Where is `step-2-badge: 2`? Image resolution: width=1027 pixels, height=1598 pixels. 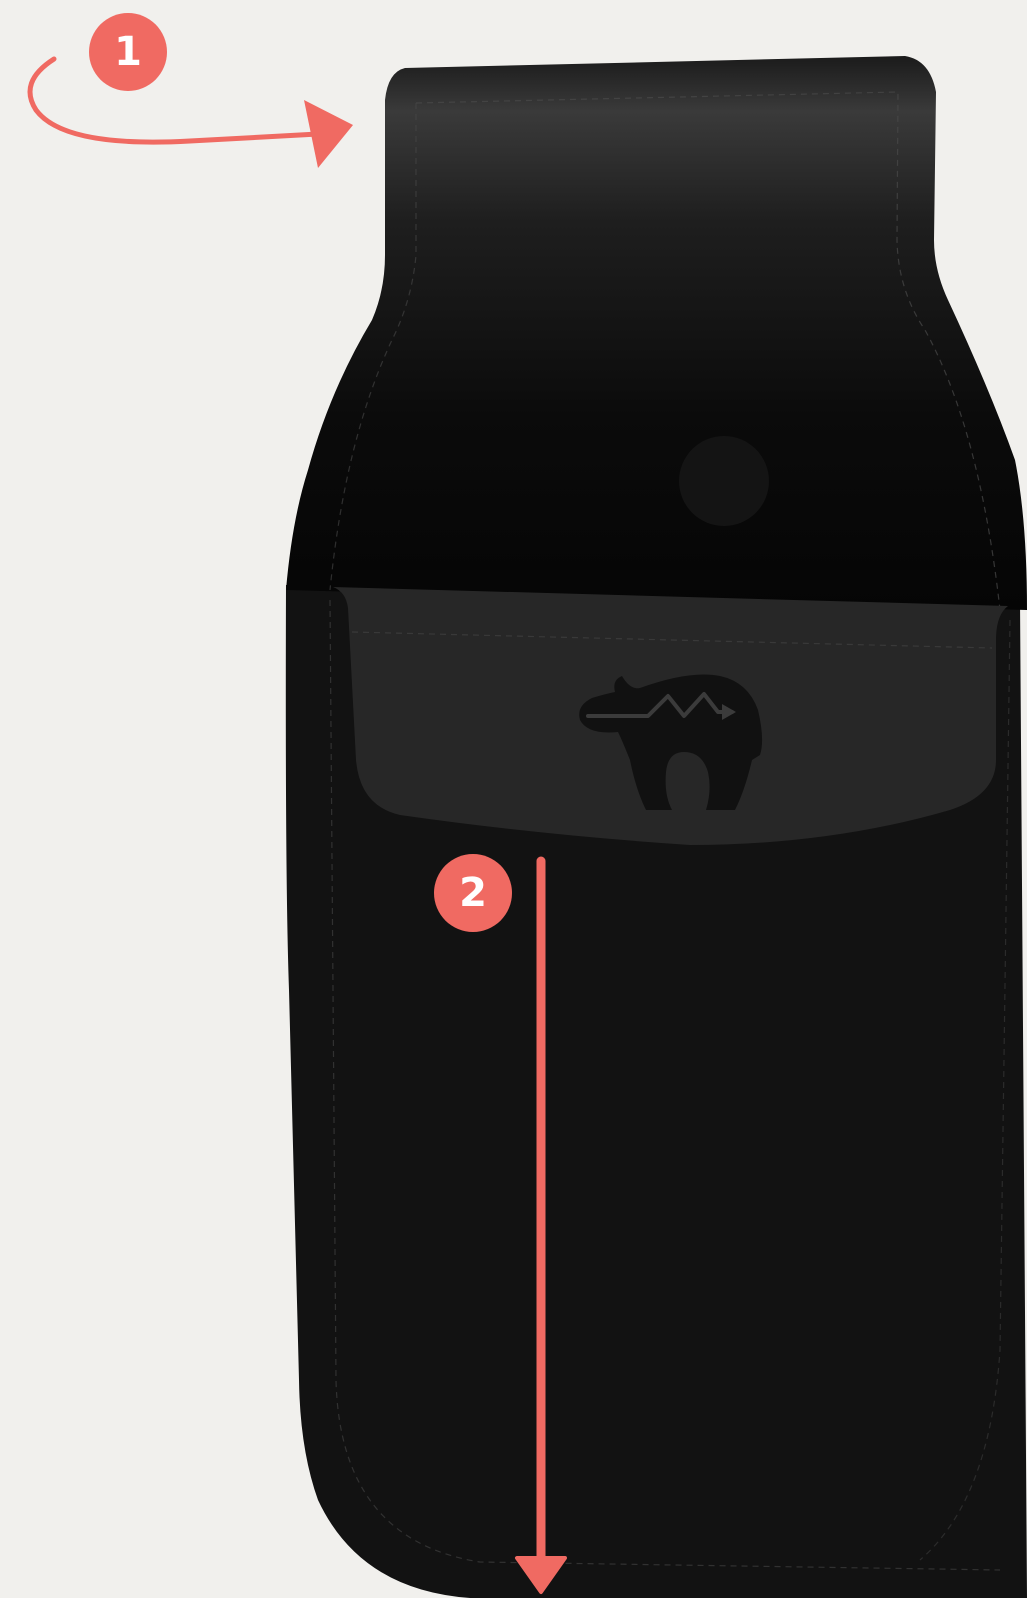 step-2-badge: 2 is located at coordinates (473, 893).